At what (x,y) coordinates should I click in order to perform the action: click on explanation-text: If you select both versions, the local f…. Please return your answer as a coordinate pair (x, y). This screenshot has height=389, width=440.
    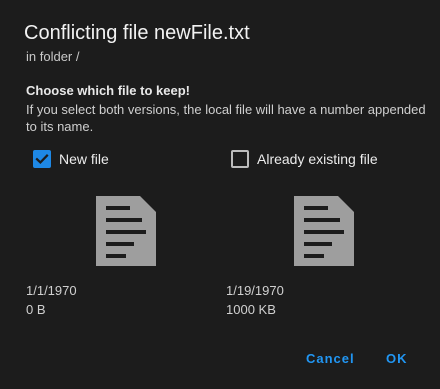
    Looking at the image, I should click on (226, 118).